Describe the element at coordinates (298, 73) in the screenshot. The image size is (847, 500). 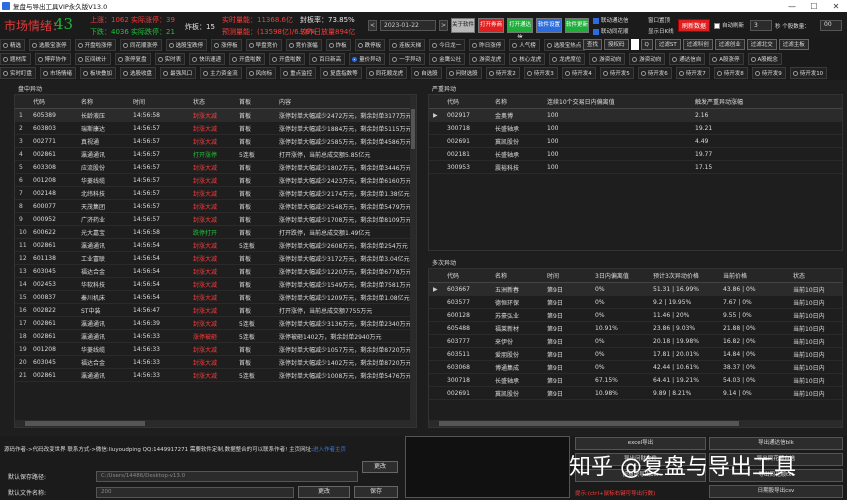
I see `filter-option: 重点监控` at that location.